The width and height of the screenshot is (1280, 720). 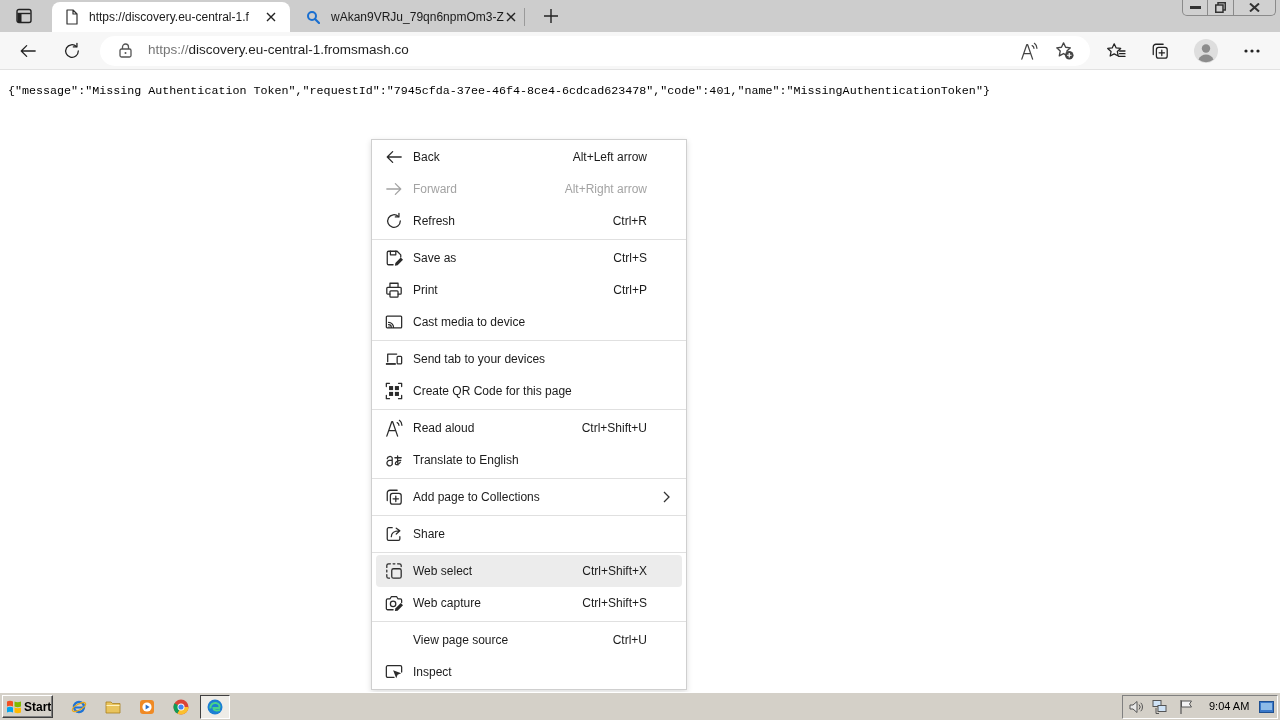 What do you see at coordinates (1116, 50) in the screenshot?
I see `star-list-icon` at bounding box center [1116, 50].